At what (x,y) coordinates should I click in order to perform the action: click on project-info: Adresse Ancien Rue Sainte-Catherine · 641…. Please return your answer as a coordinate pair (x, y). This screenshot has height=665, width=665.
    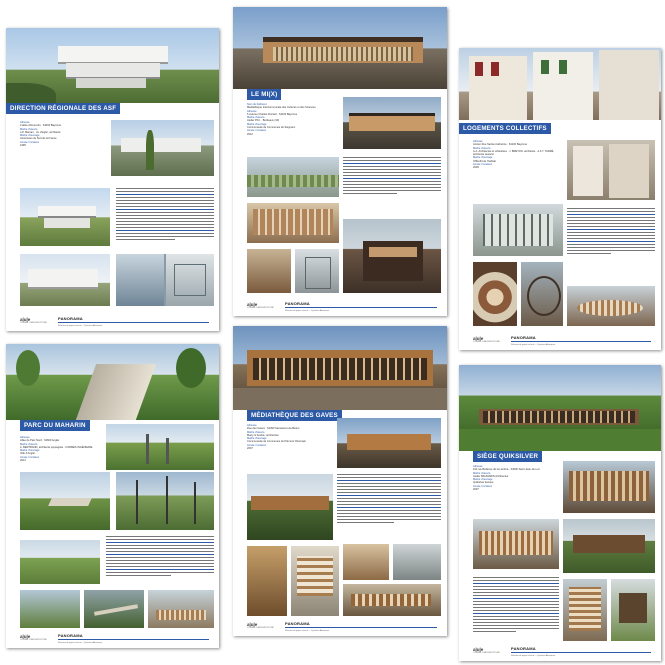
    Looking at the image, I should click on (514, 155).